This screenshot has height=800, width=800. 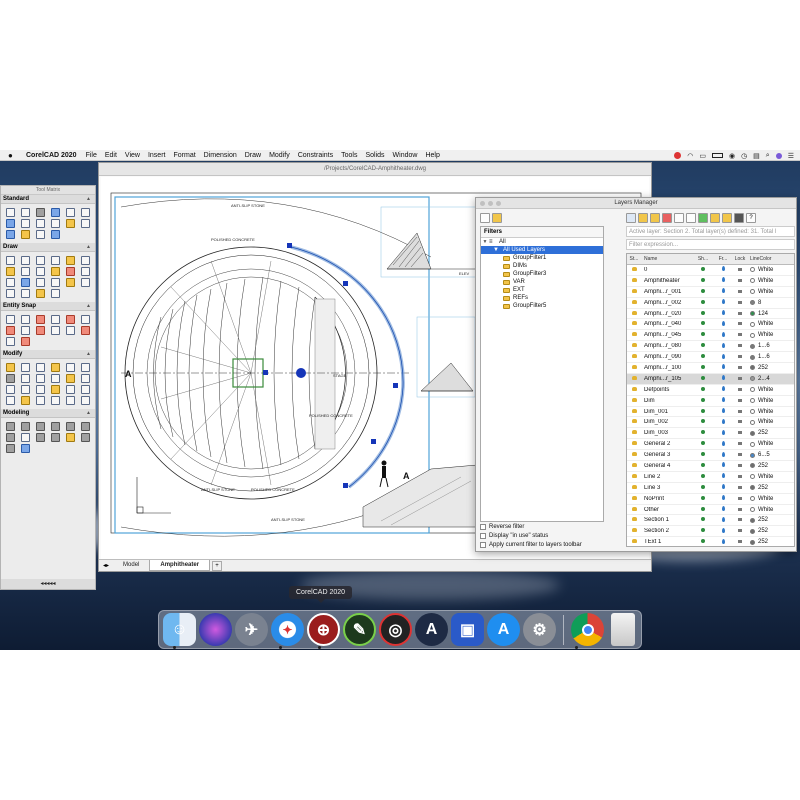 What do you see at coordinates (542, 266) in the screenshot?
I see `filter-item: DIMs` at bounding box center [542, 266].